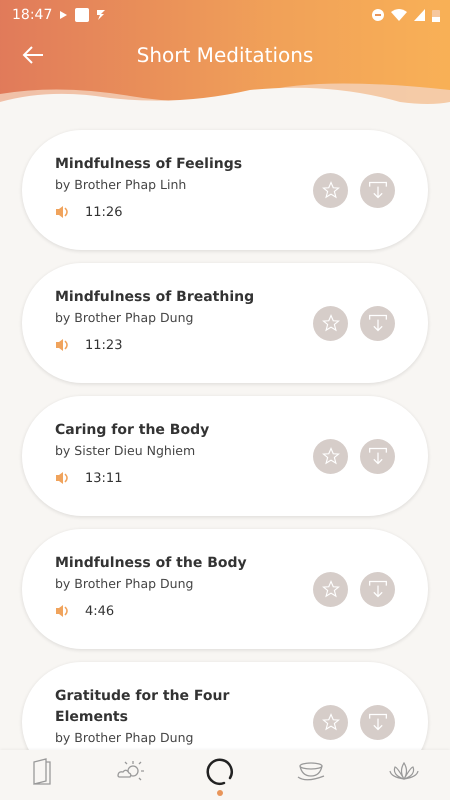 The height and width of the screenshot is (800, 450). Describe the element at coordinates (311, 772) in the screenshot. I see `bowl-icon` at that location.